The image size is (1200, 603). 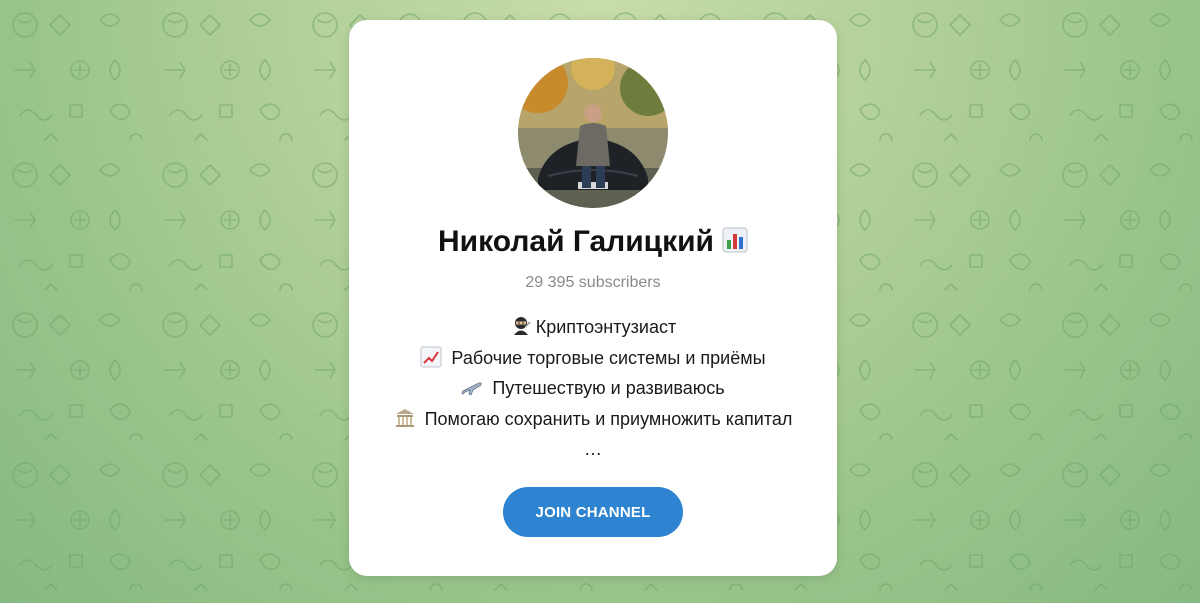 I want to click on ninja-icon, so click(x=522, y=326).